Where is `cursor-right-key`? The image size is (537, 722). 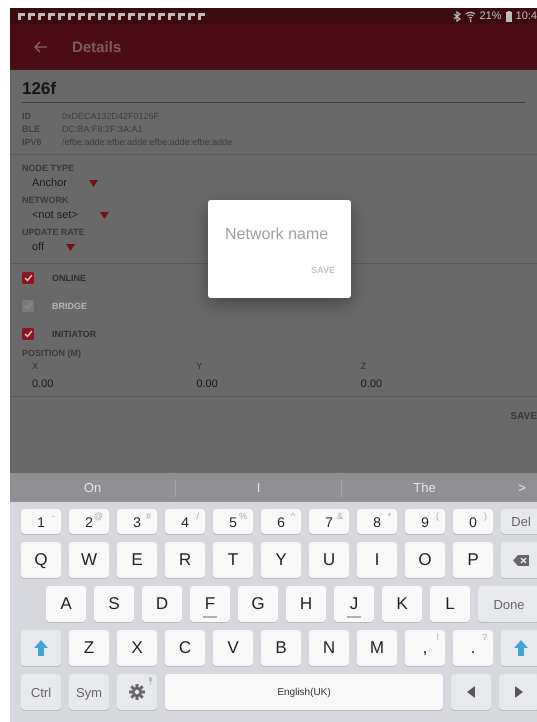
cursor-right-key is located at coordinates (518, 692).